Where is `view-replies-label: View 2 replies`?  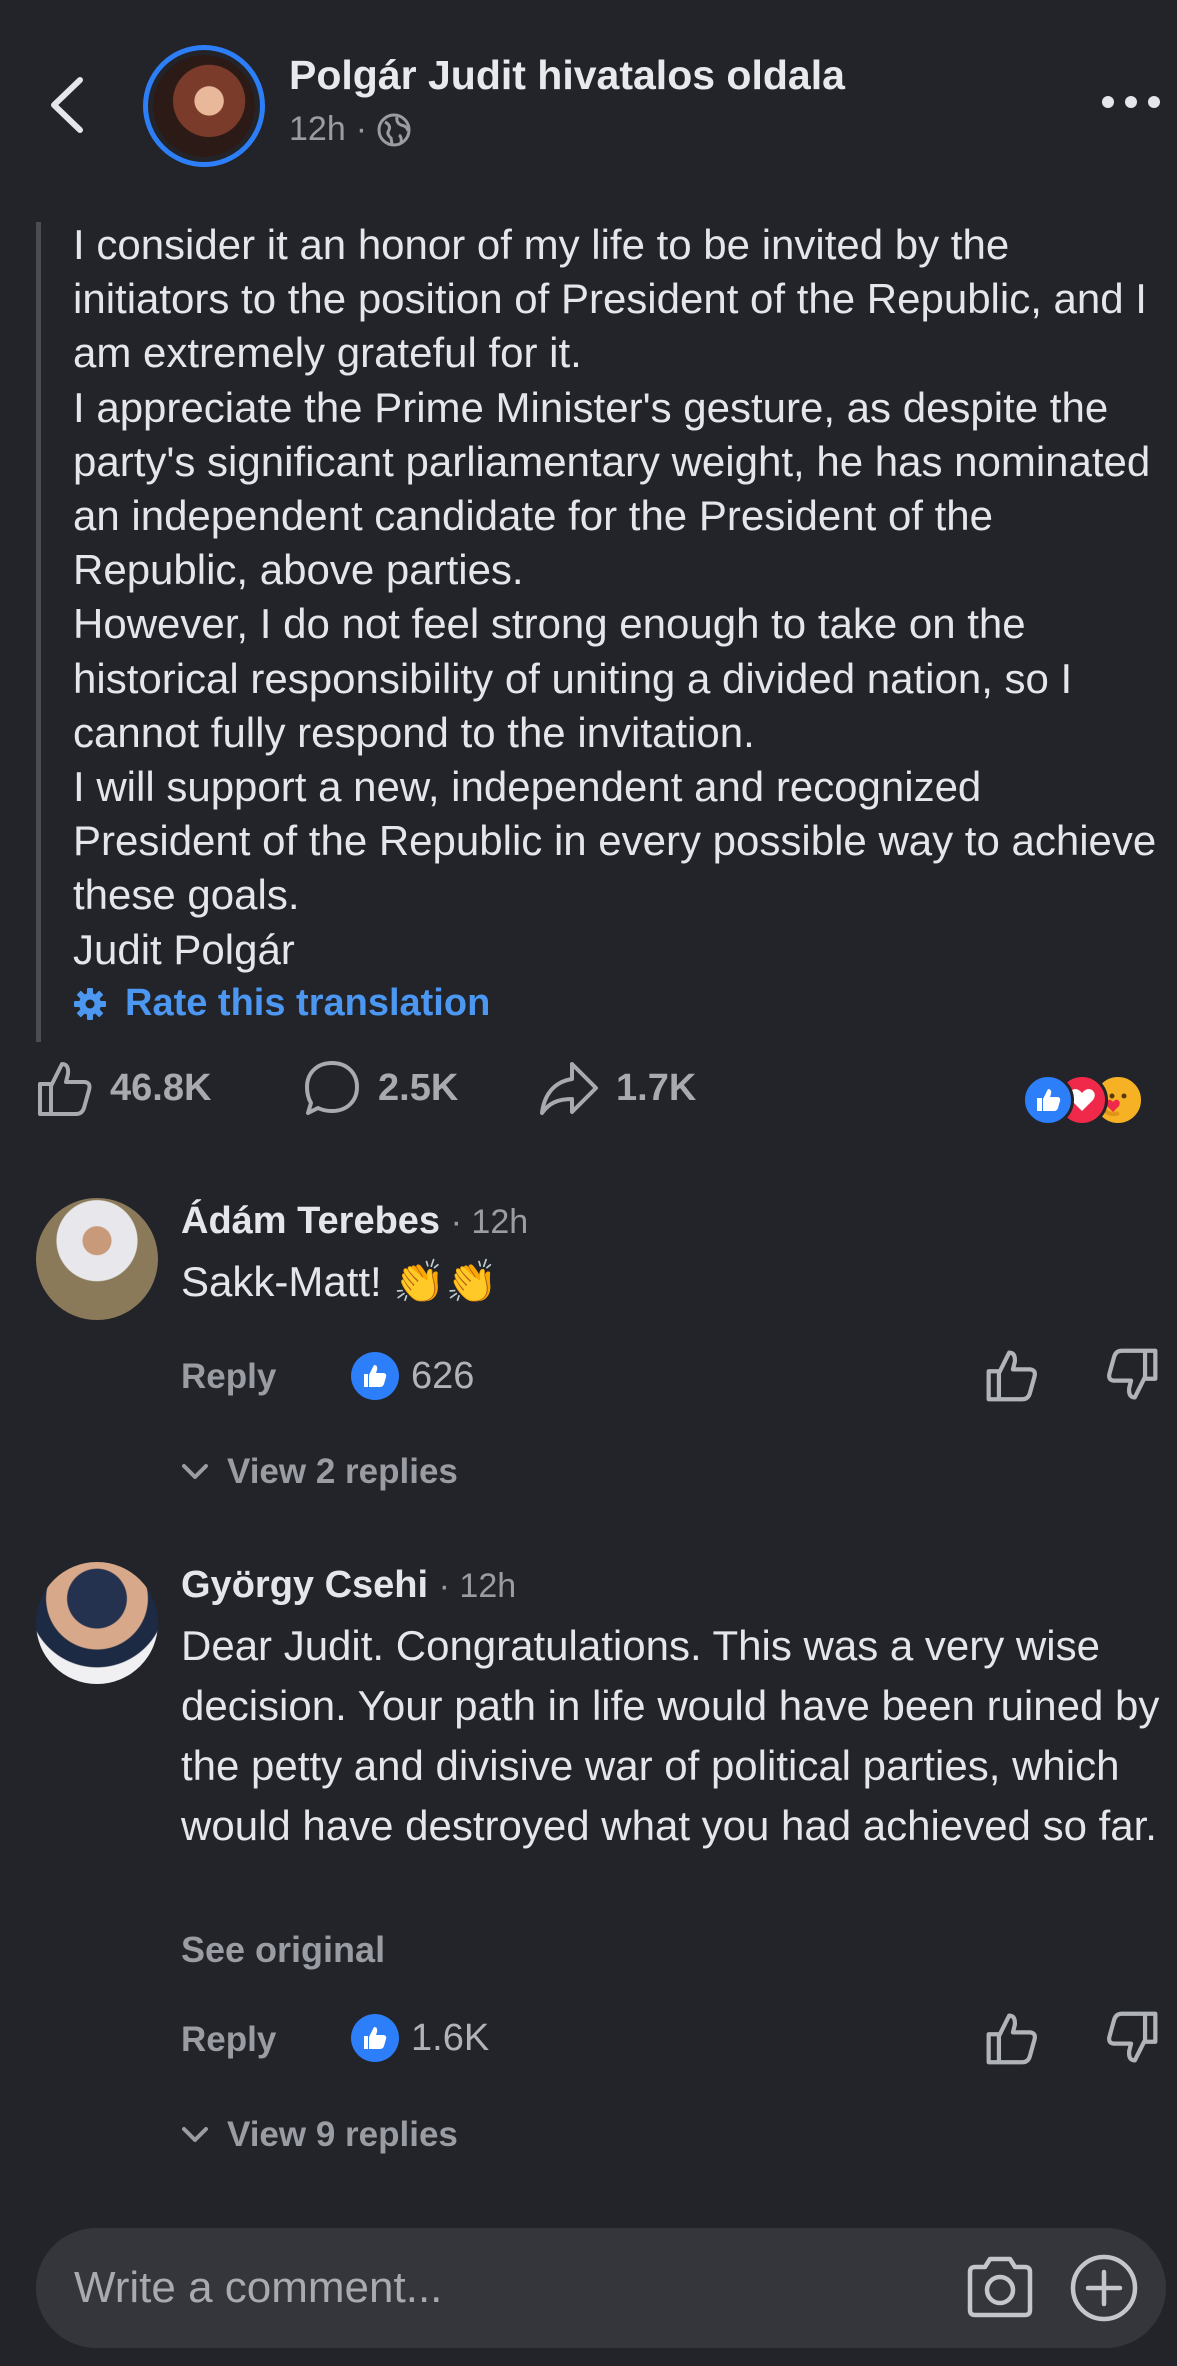
view-replies-label: View 2 replies is located at coordinates (342, 1471).